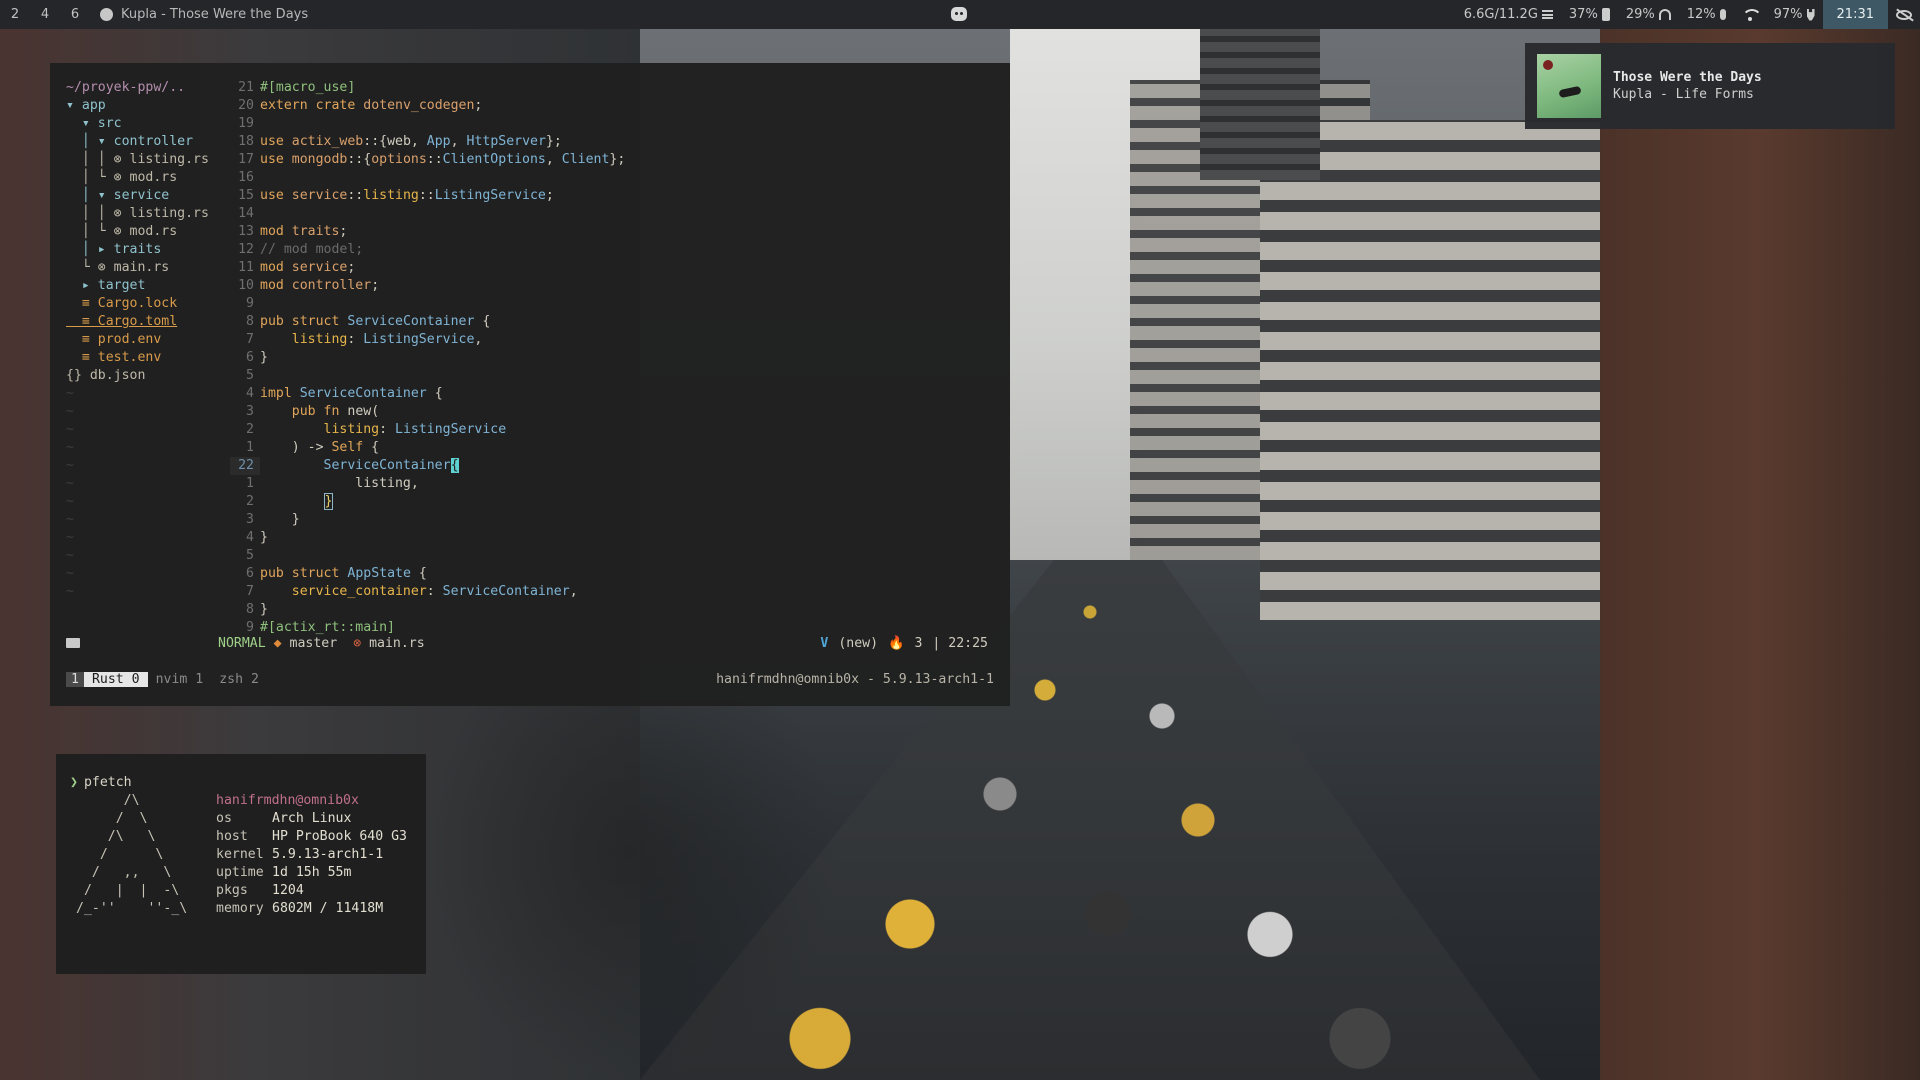 This screenshot has height=1080, width=1920. Describe the element at coordinates (351, 393) in the screenshot. I see `code-text: impl ServiceContainer {` at that location.